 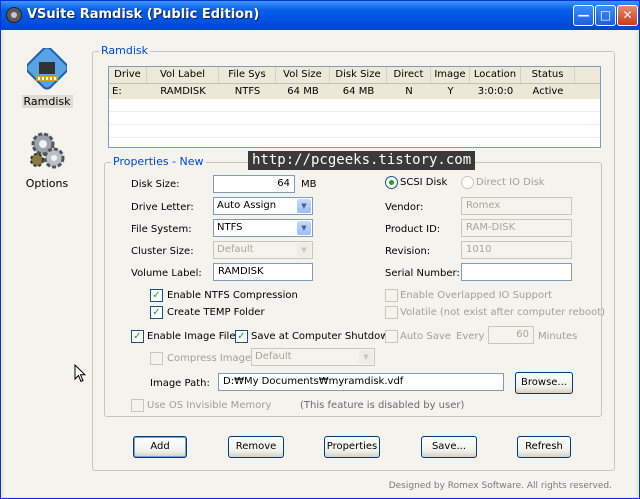 What do you see at coordinates (247, 91) in the screenshot?
I see `cell-file-sys: NTFS` at bounding box center [247, 91].